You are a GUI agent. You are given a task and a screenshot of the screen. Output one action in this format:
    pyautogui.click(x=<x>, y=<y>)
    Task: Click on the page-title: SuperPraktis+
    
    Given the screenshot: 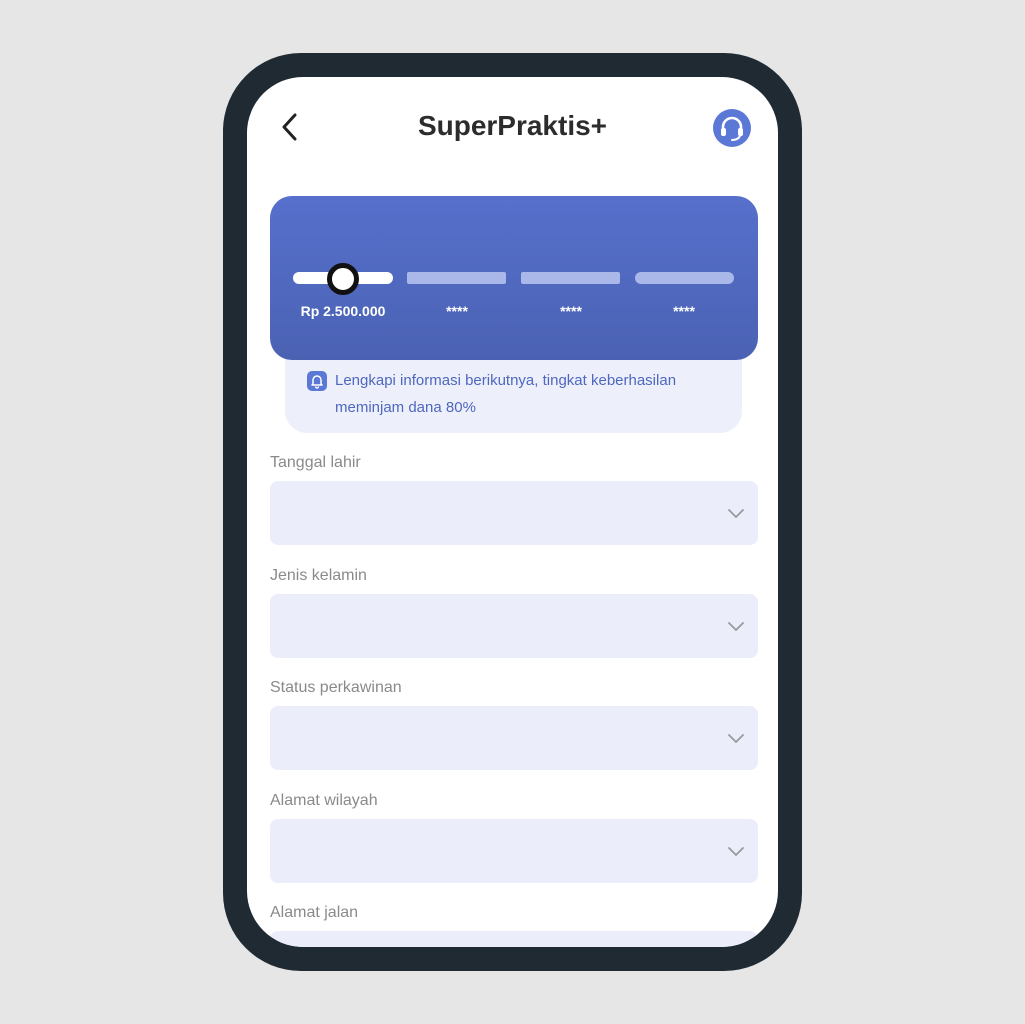 What is the action you would take?
    pyautogui.click(x=512, y=125)
    